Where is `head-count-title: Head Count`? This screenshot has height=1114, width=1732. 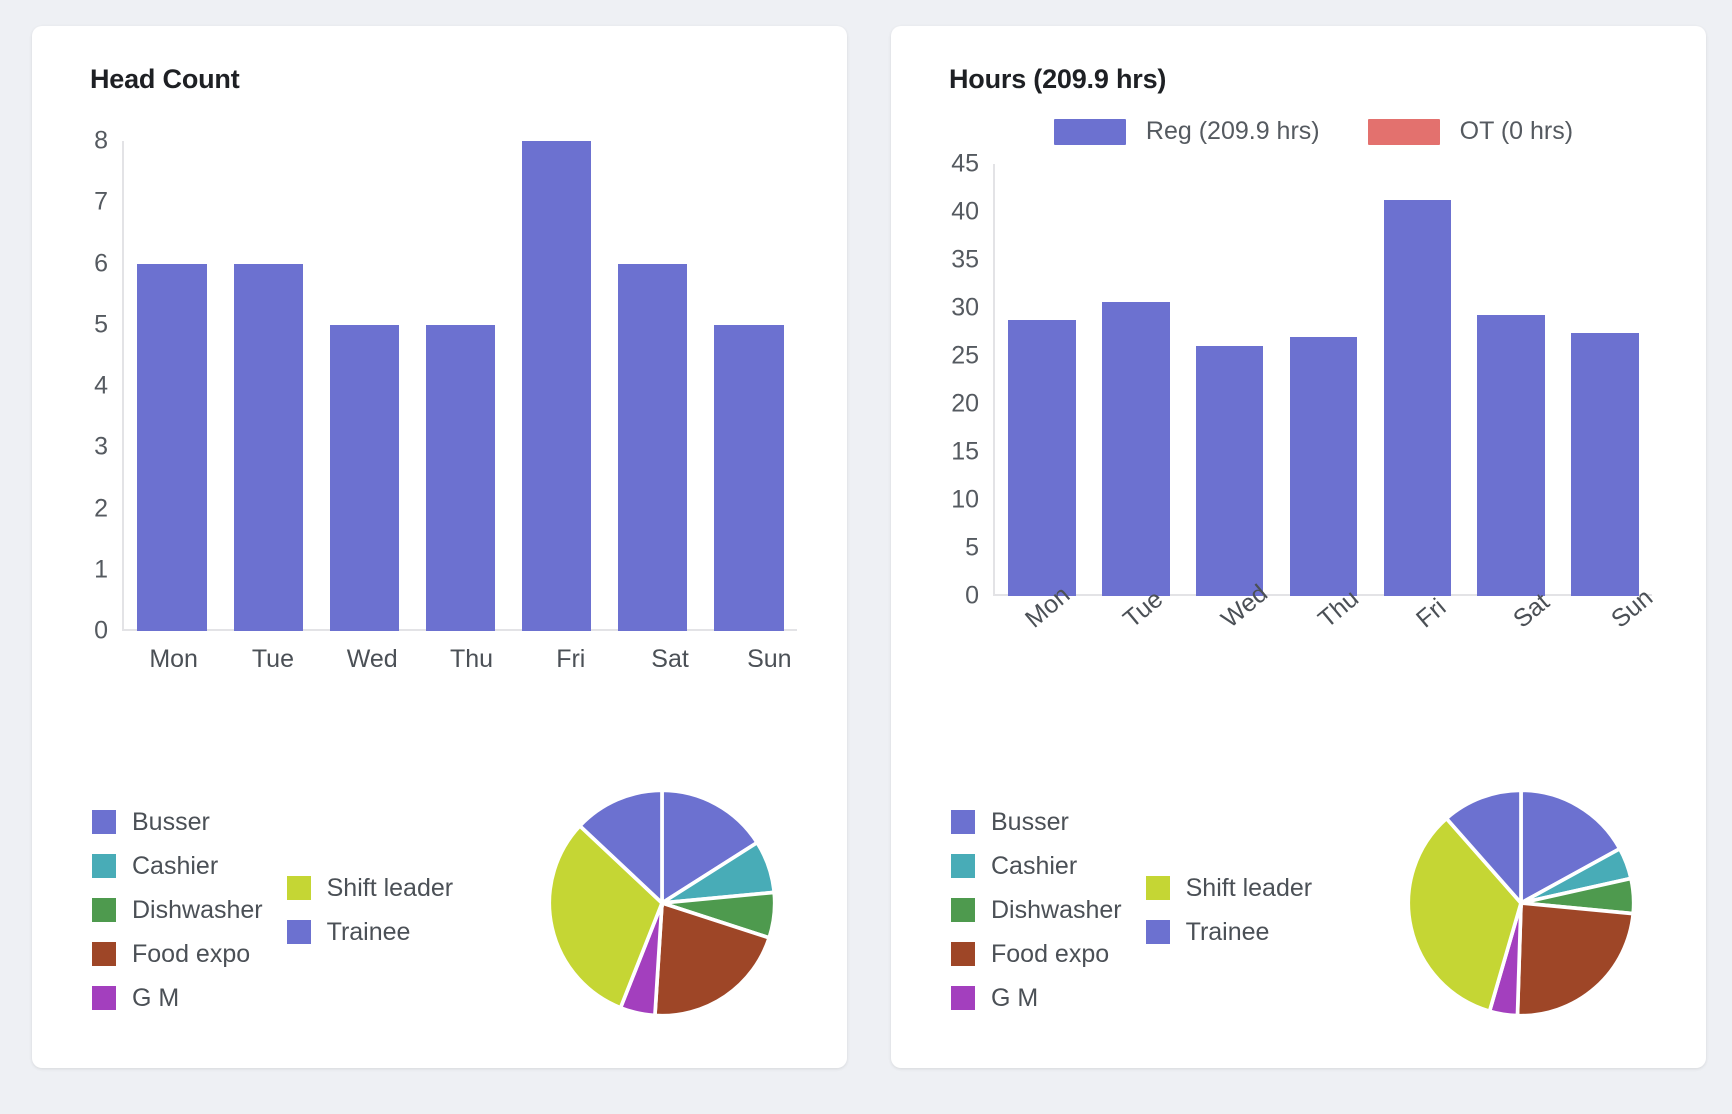 head-count-title: Head Count is located at coordinates (165, 79).